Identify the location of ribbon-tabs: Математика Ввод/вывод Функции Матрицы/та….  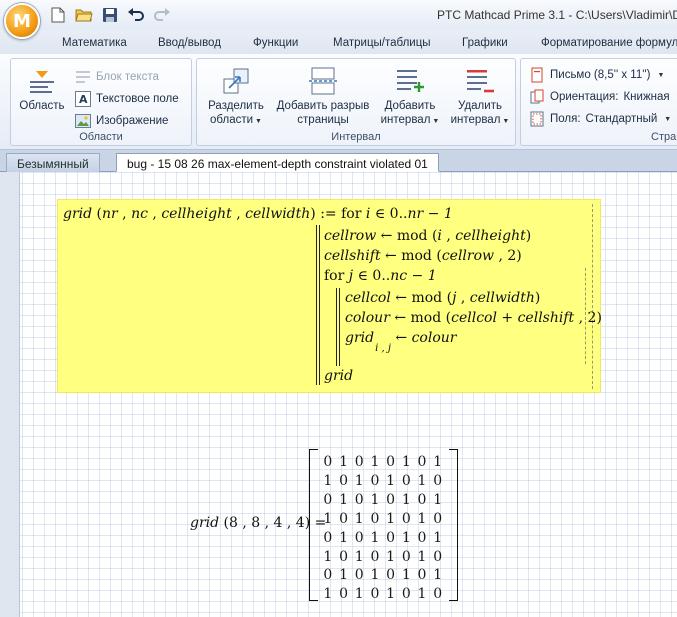
(338, 42).